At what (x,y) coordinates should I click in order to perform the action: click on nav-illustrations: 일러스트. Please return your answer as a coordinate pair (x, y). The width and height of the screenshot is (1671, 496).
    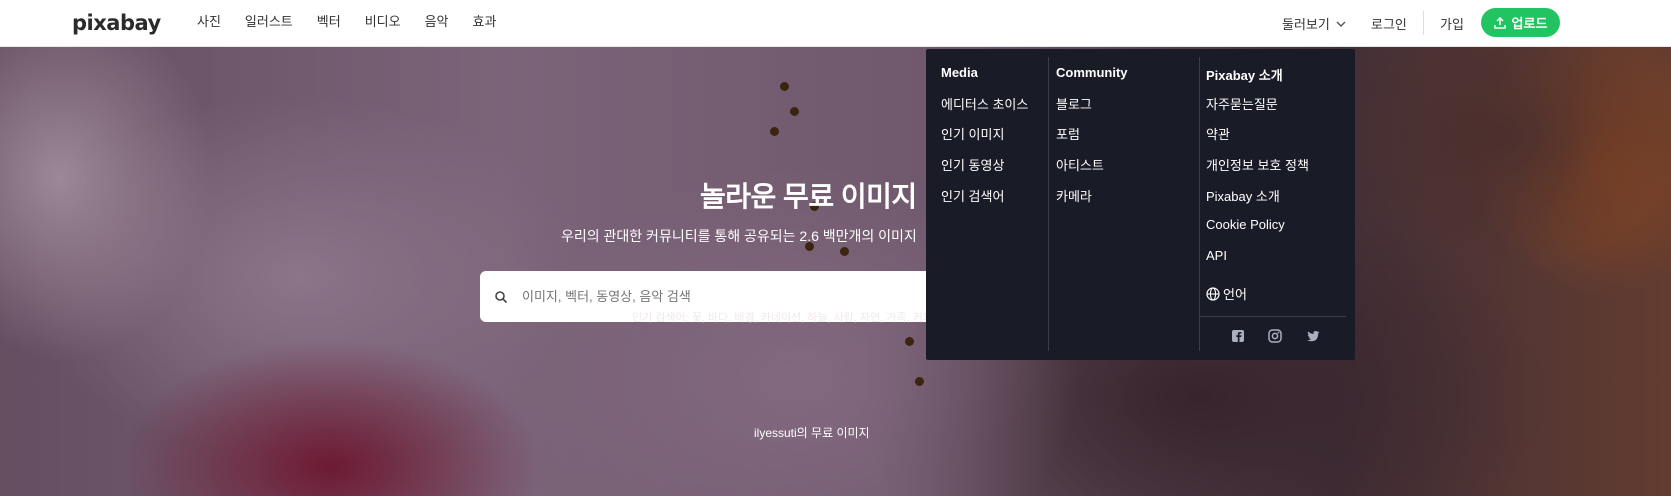
    Looking at the image, I should click on (269, 22).